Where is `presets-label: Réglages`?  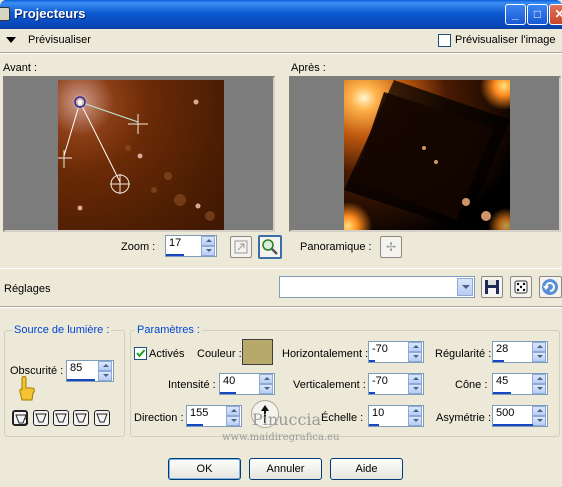 presets-label: Réglages is located at coordinates (27, 289).